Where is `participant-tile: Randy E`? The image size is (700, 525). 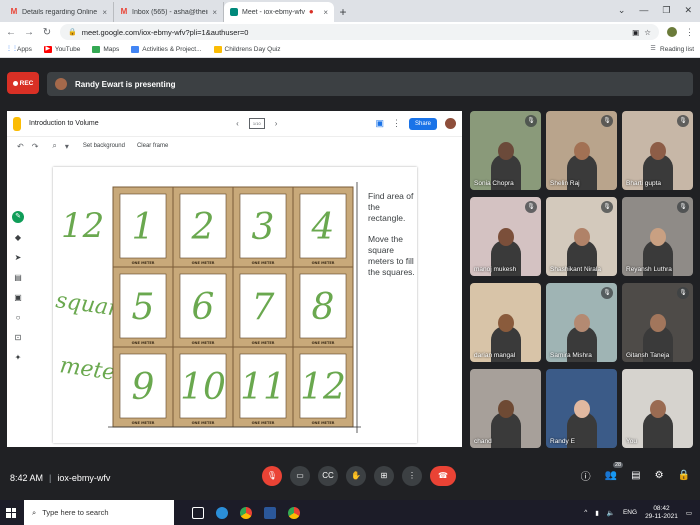
participant-tile: Randy E is located at coordinates (581, 408).